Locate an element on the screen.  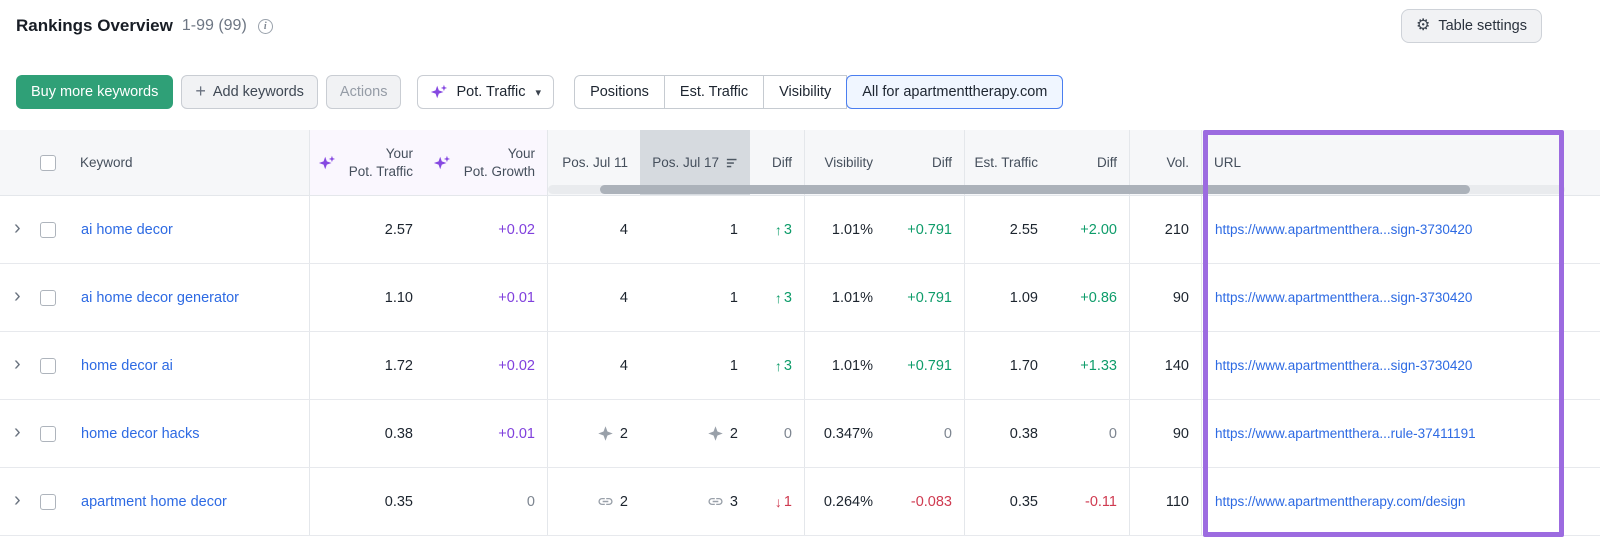
link-icon is located at coordinates (605, 501).